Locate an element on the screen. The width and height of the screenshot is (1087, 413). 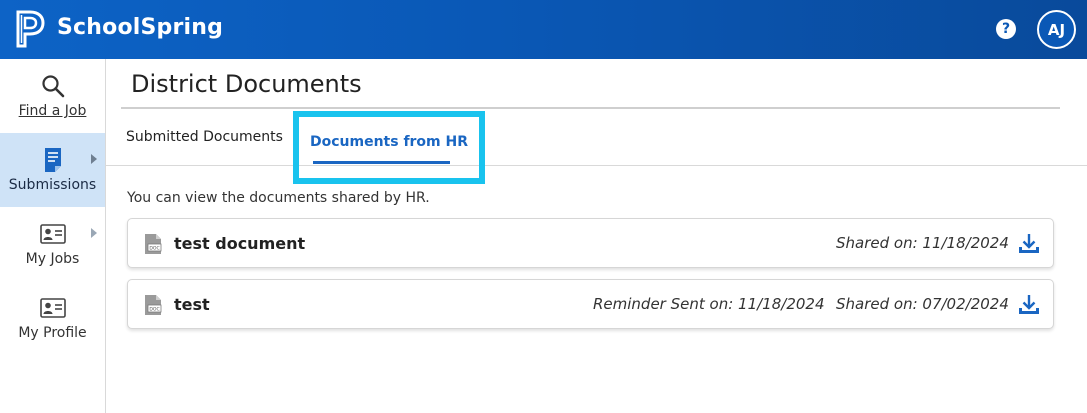
document-icon is located at coordinates (53, 160).